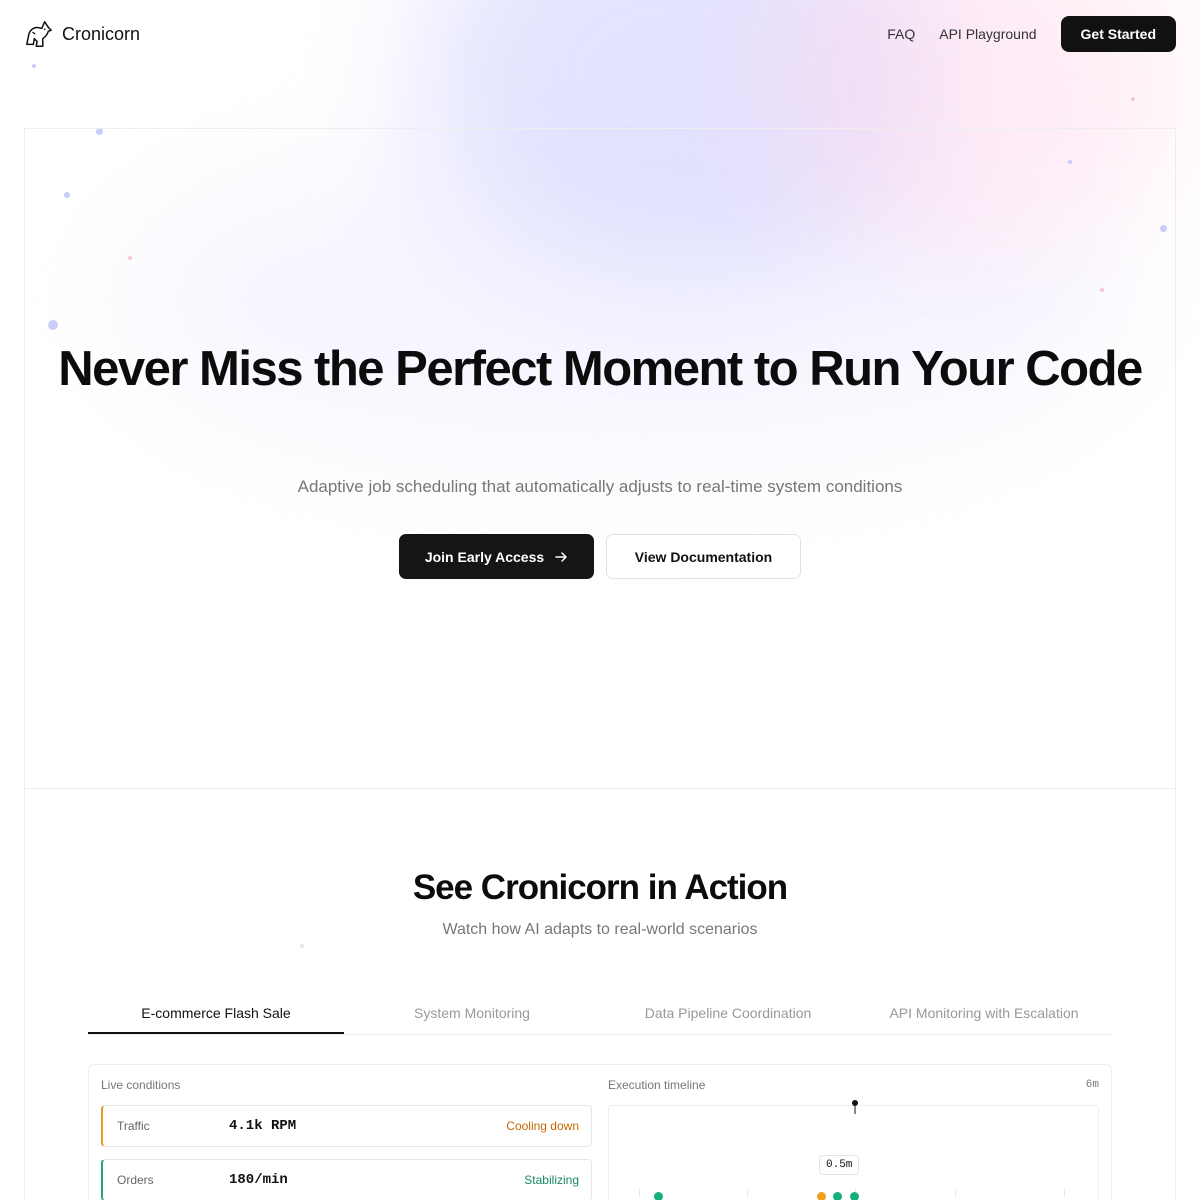 This screenshot has width=1200, height=1200. Describe the element at coordinates (853, 1150) in the screenshot. I see `execution-timeline: 0.5m` at that location.